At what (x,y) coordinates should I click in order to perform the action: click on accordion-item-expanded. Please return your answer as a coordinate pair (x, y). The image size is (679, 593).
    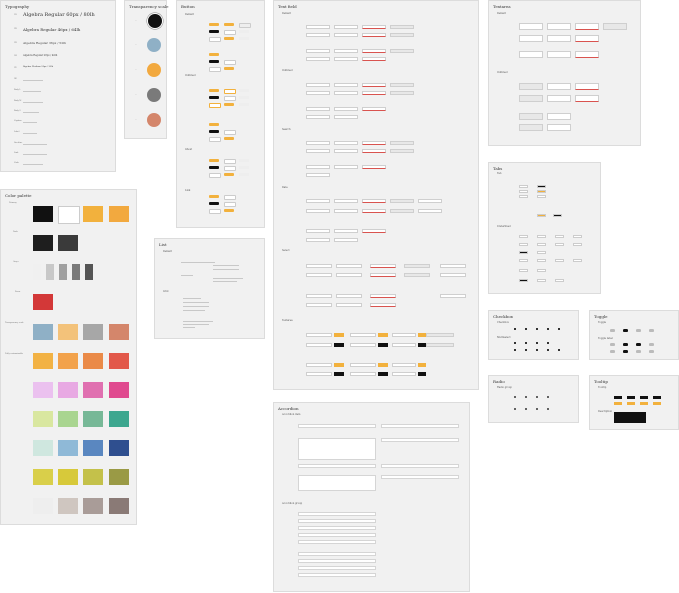
    Looking at the image, I should click on (337, 483).